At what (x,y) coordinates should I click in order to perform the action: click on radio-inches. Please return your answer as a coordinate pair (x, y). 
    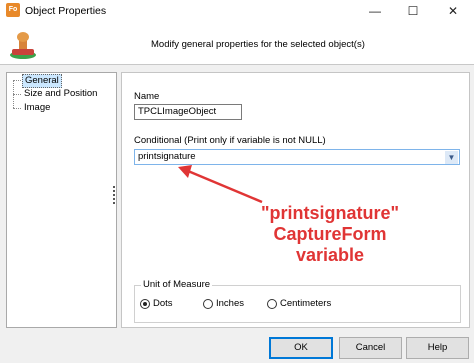
    Looking at the image, I should click on (208, 304).